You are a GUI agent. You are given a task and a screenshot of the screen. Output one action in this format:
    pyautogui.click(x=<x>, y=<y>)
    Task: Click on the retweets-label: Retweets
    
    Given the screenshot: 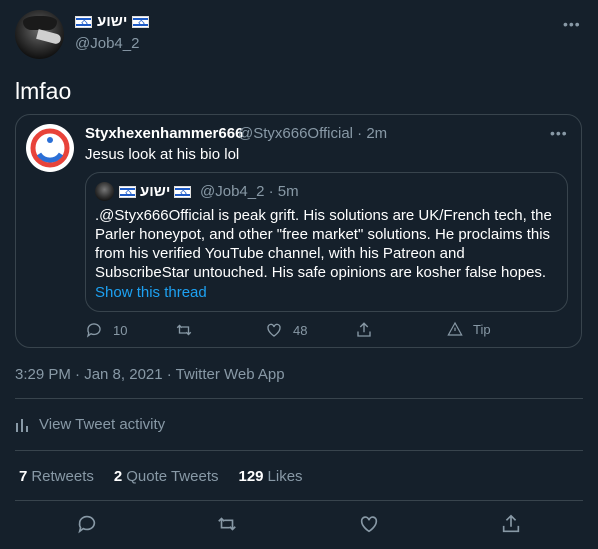 What is the action you would take?
    pyautogui.click(x=62, y=476)
    